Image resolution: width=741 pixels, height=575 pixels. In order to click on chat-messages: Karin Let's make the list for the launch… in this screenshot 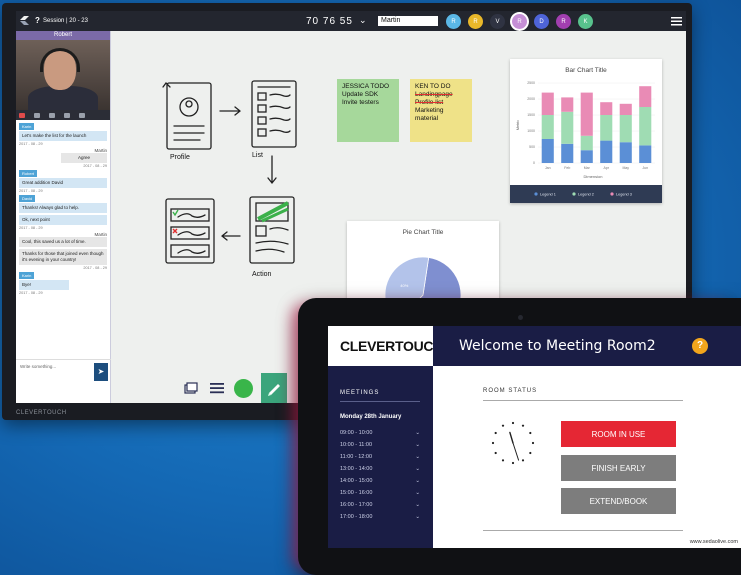, I will do `click(63, 235)`.